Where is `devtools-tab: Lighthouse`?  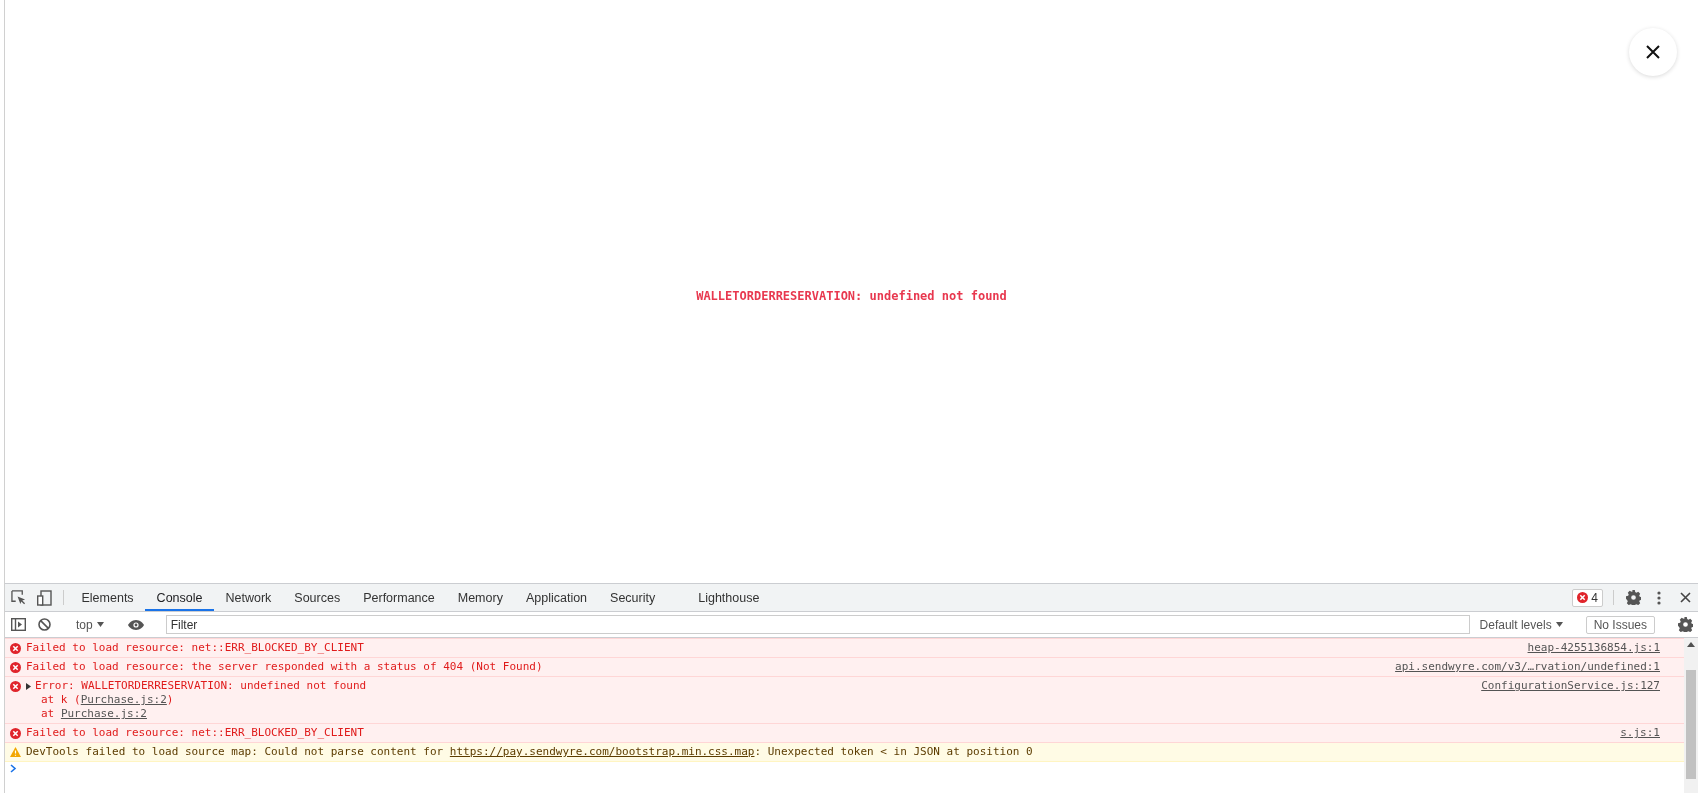 devtools-tab: Lighthouse is located at coordinates (728, 598).